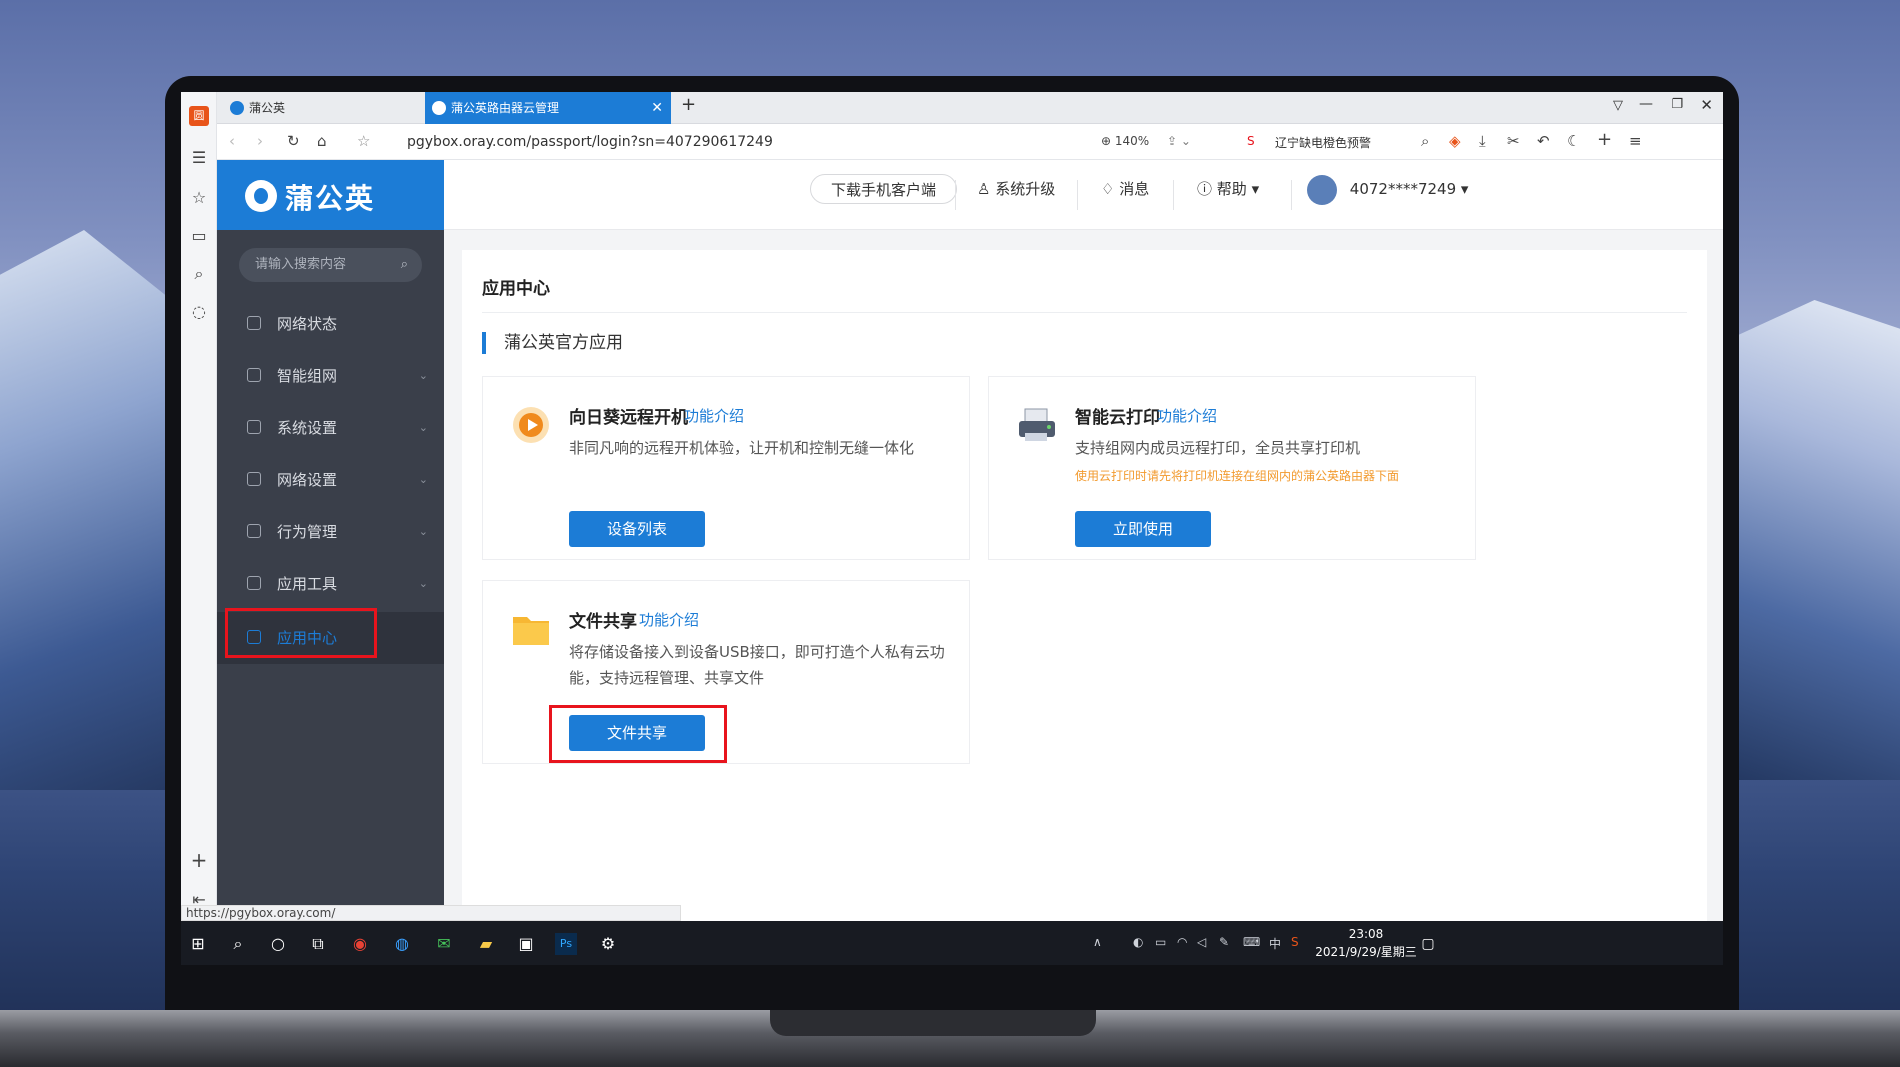 The image size is (1900, 1067). Describe the element at coordinates (199, 116) in the screenshot. I see `browser-logo-icon: 圆` at that location.